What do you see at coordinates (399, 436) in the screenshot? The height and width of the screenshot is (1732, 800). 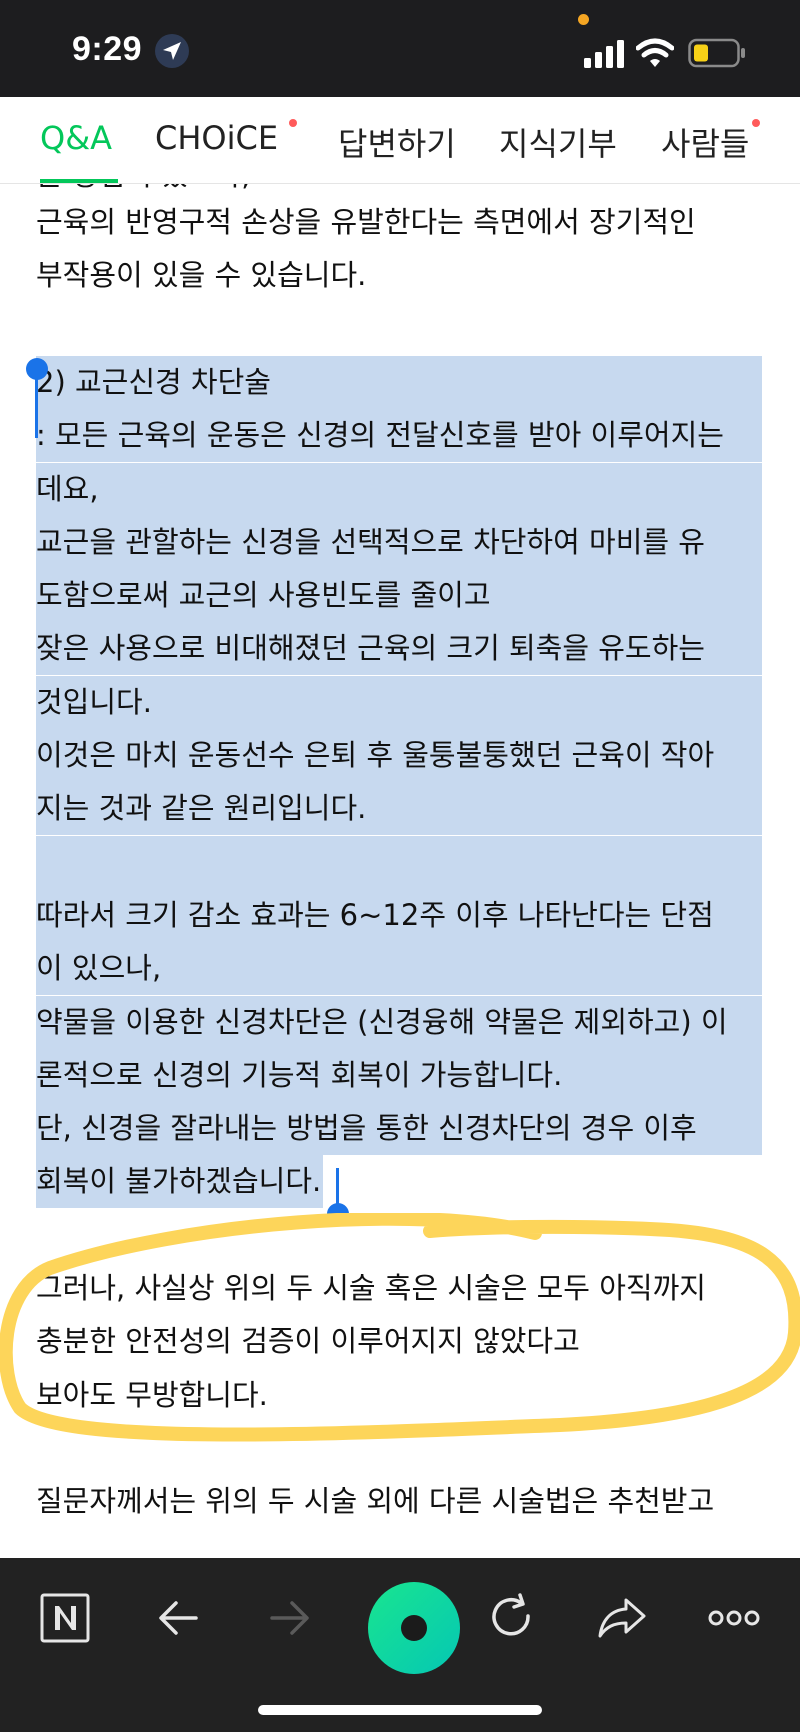 I see `article-line: : 모든 근육의 운동은 신경의 전달신호를 받아 이루어지는` at bounding box center [399, 436].